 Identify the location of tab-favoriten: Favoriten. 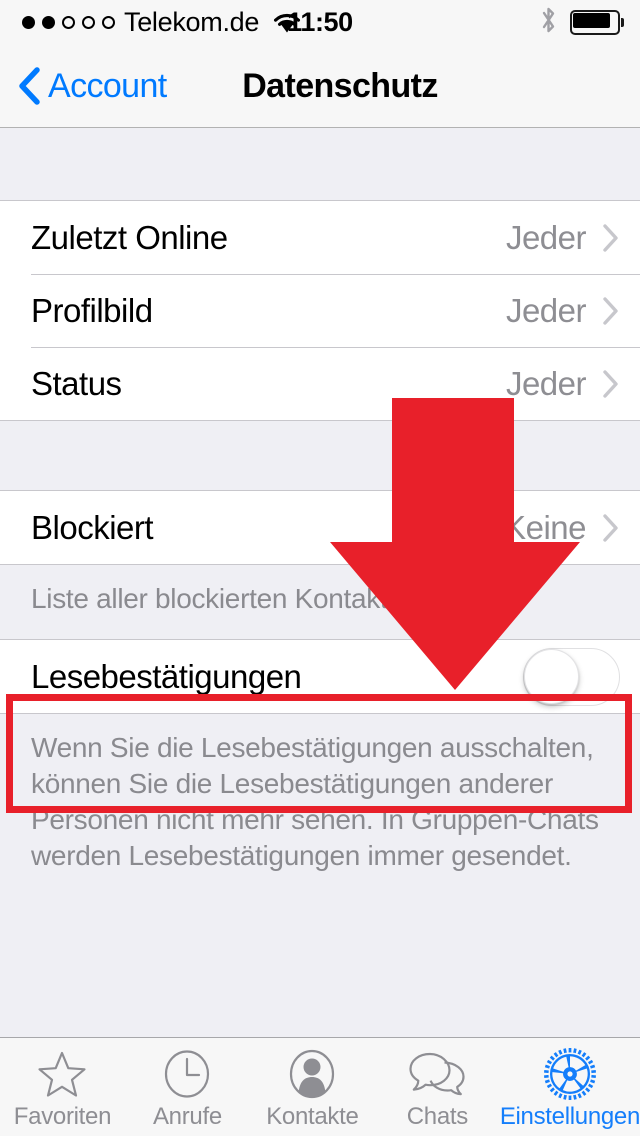
(62, 1084).